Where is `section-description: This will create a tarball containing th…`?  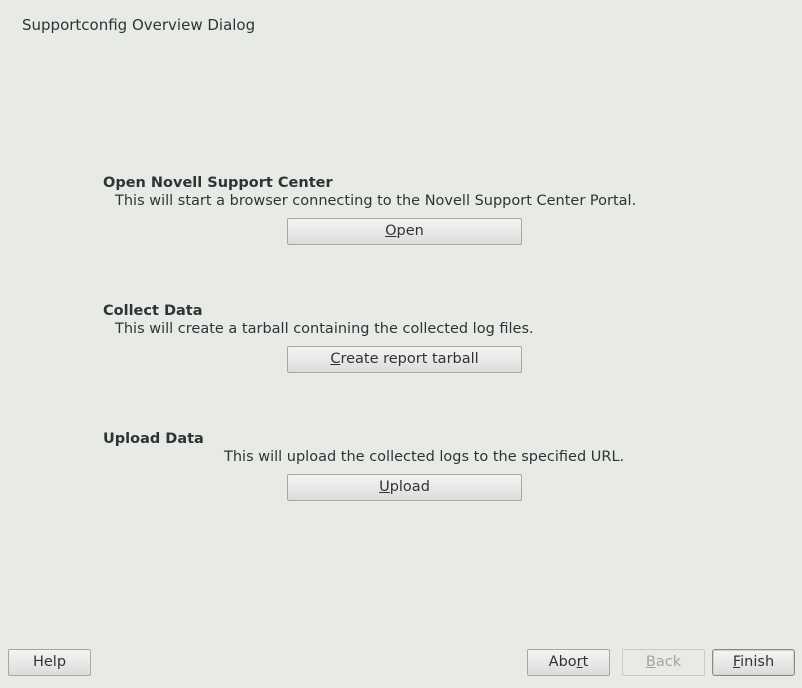 section-description: This will create a tarball containing th… is located at coordinates (324, 329).